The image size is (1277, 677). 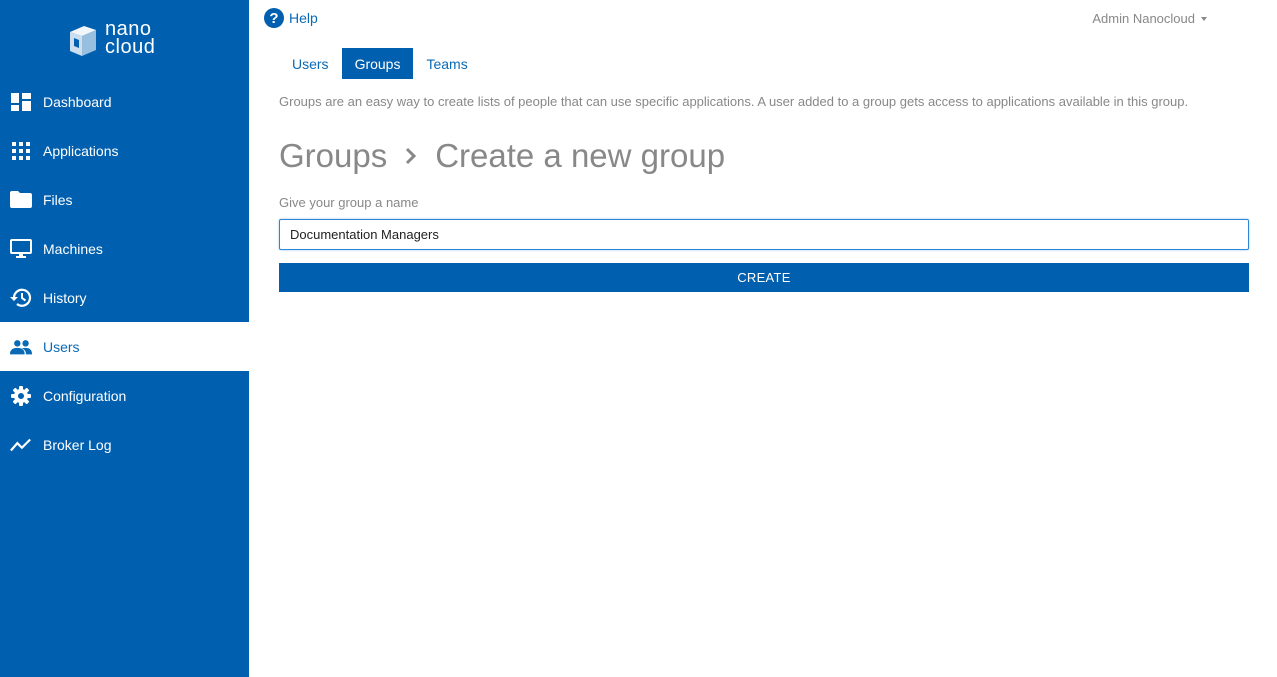 I want to click on help-link: ? Help, so click(x=291, y=18).